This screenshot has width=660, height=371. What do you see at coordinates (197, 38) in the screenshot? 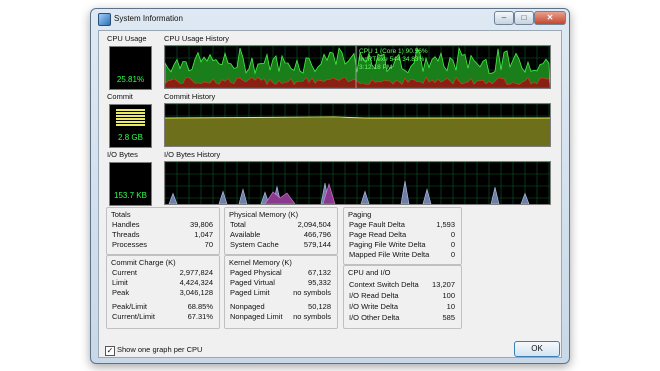
I see `cpu-history-label: CPU Usage History` at bounding box center [197, 38].